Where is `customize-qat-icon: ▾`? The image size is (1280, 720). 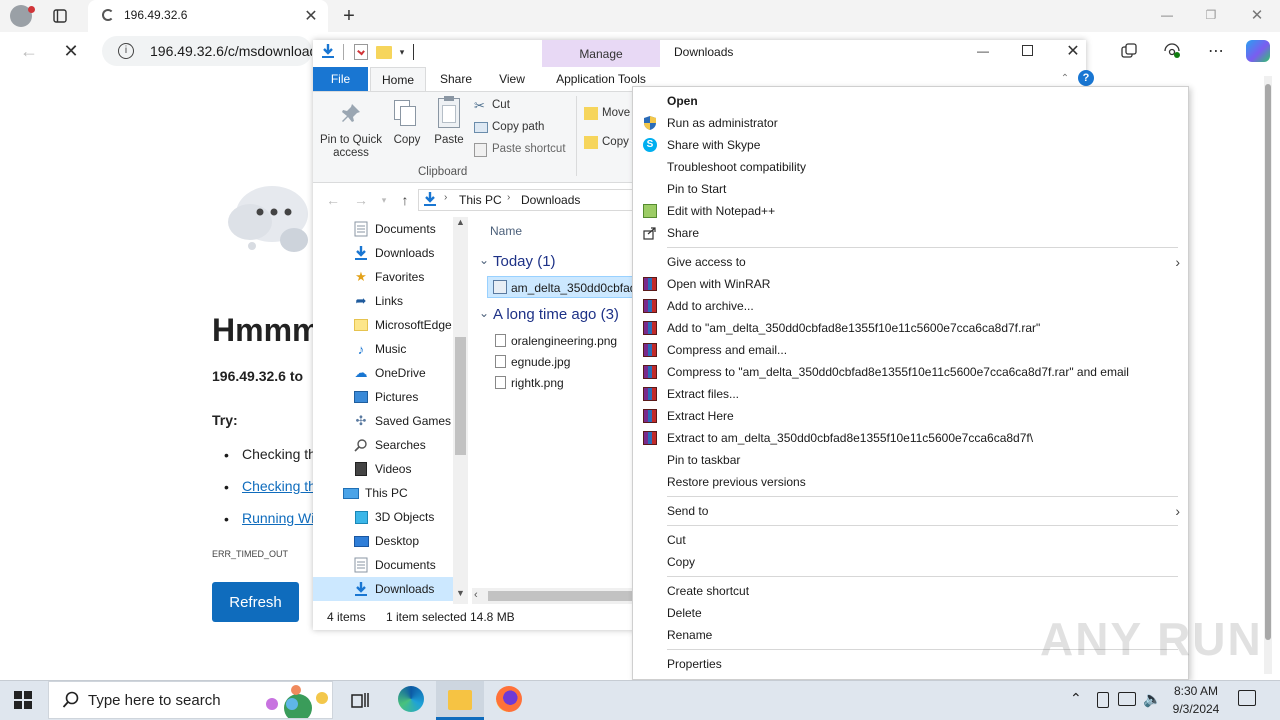 customize-qat-icon: ▾ is located at coordinates (402, 52).